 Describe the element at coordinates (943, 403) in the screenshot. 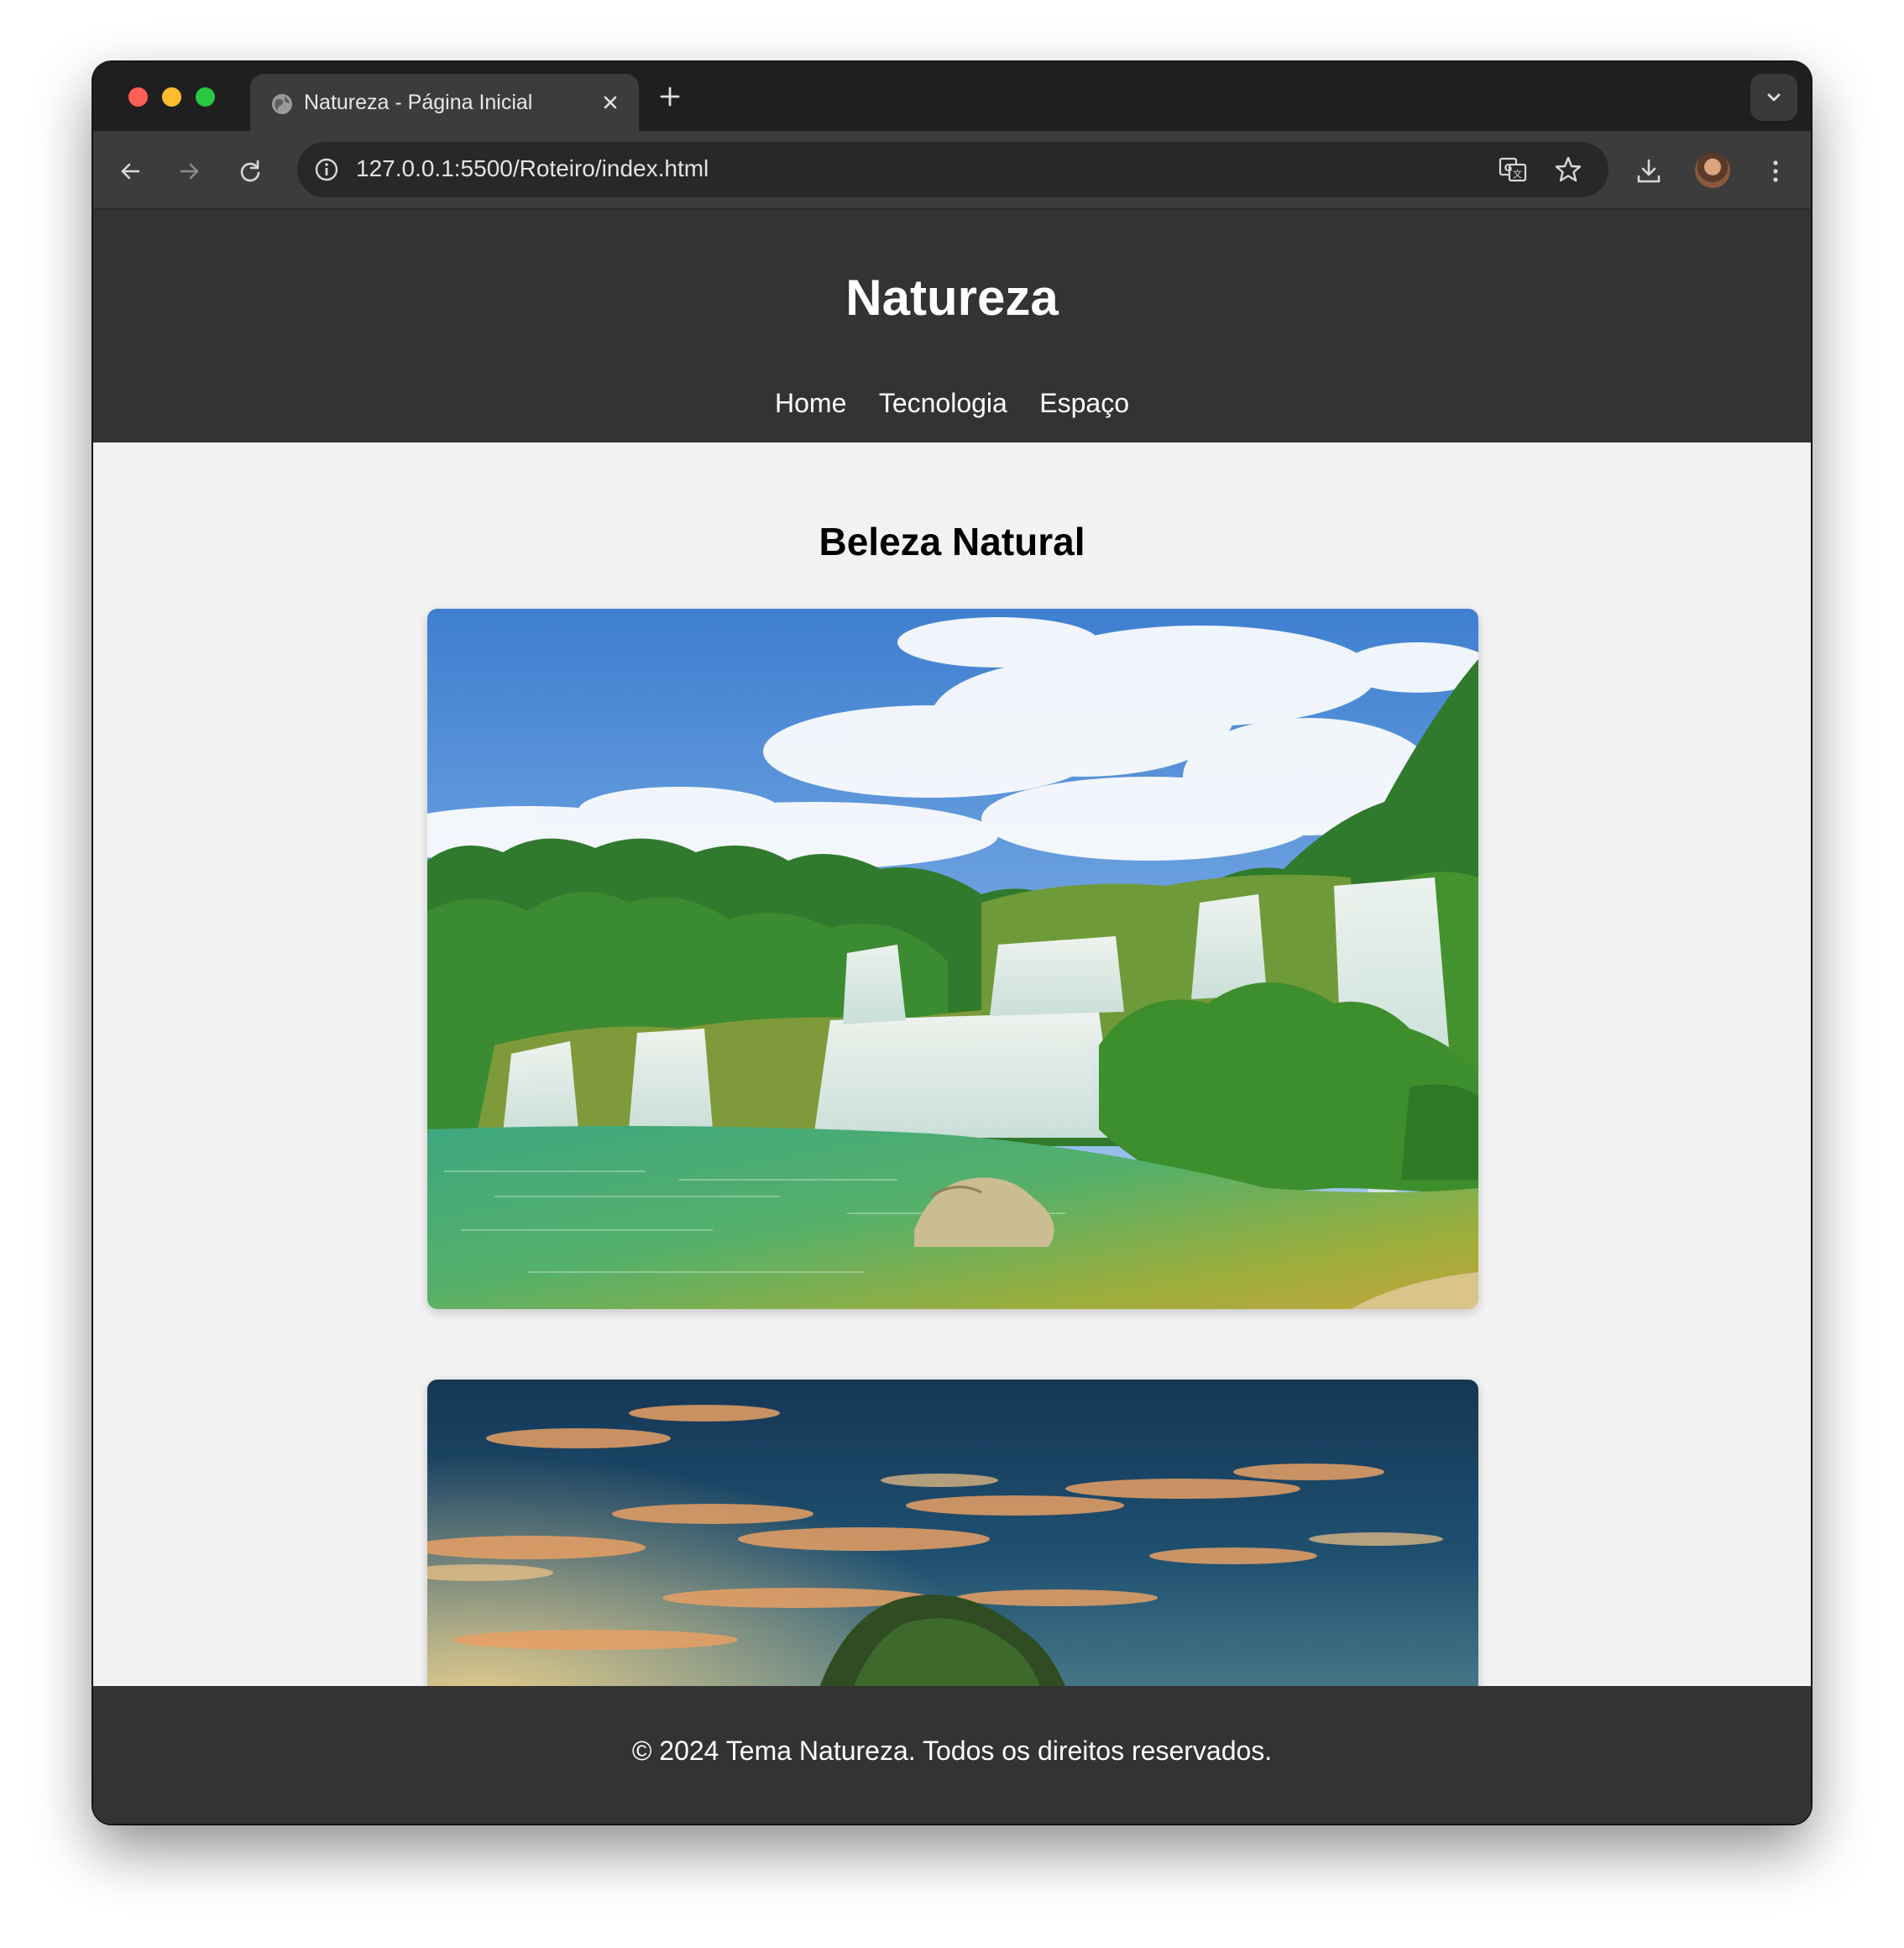

I see `nav-link-tecnologia: Tecnologia` at that location.